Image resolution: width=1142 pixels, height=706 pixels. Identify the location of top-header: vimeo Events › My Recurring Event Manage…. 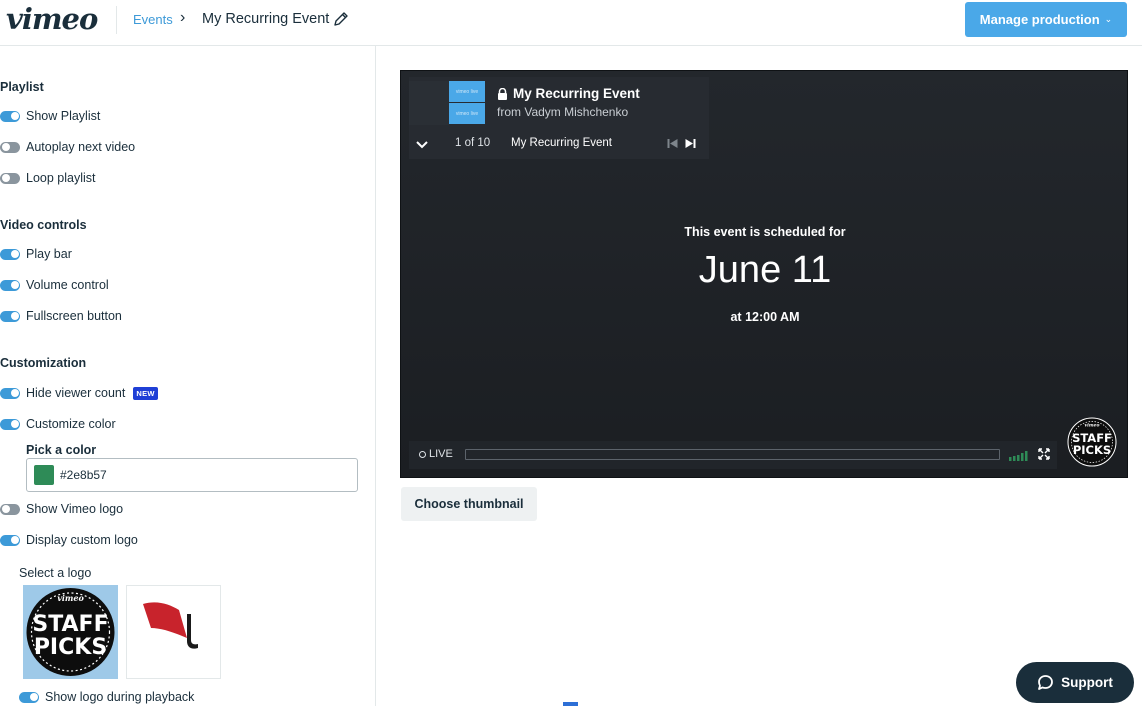
(571, 23).